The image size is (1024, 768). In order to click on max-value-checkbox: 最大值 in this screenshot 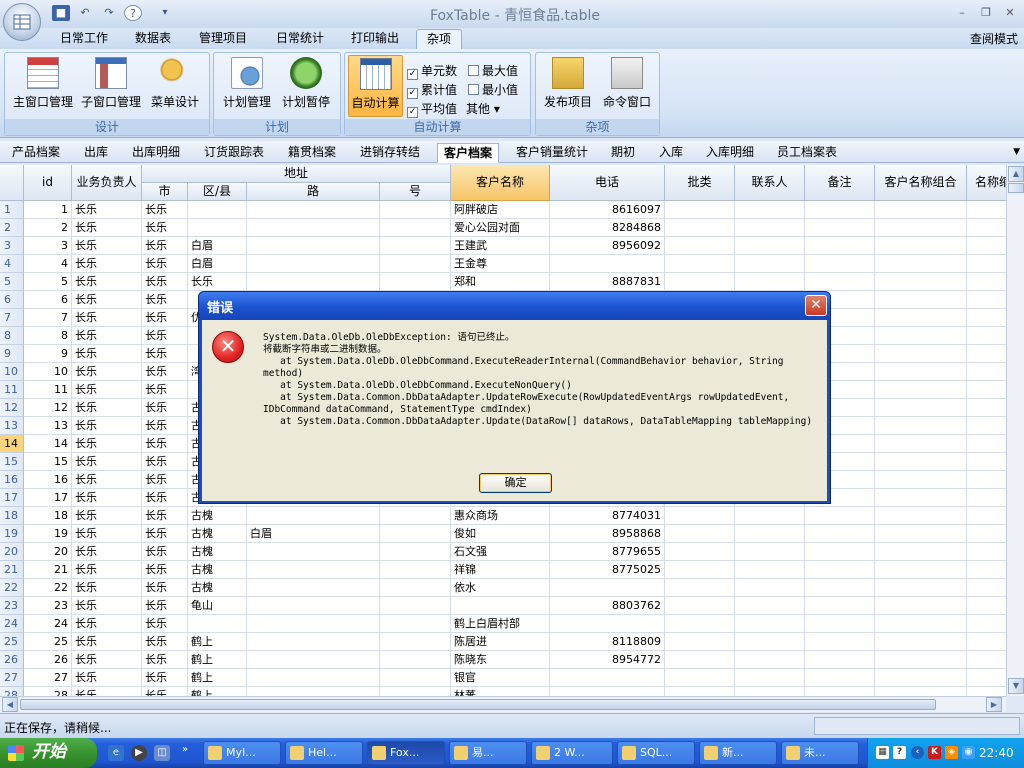, I will do `click(493, 70)`.